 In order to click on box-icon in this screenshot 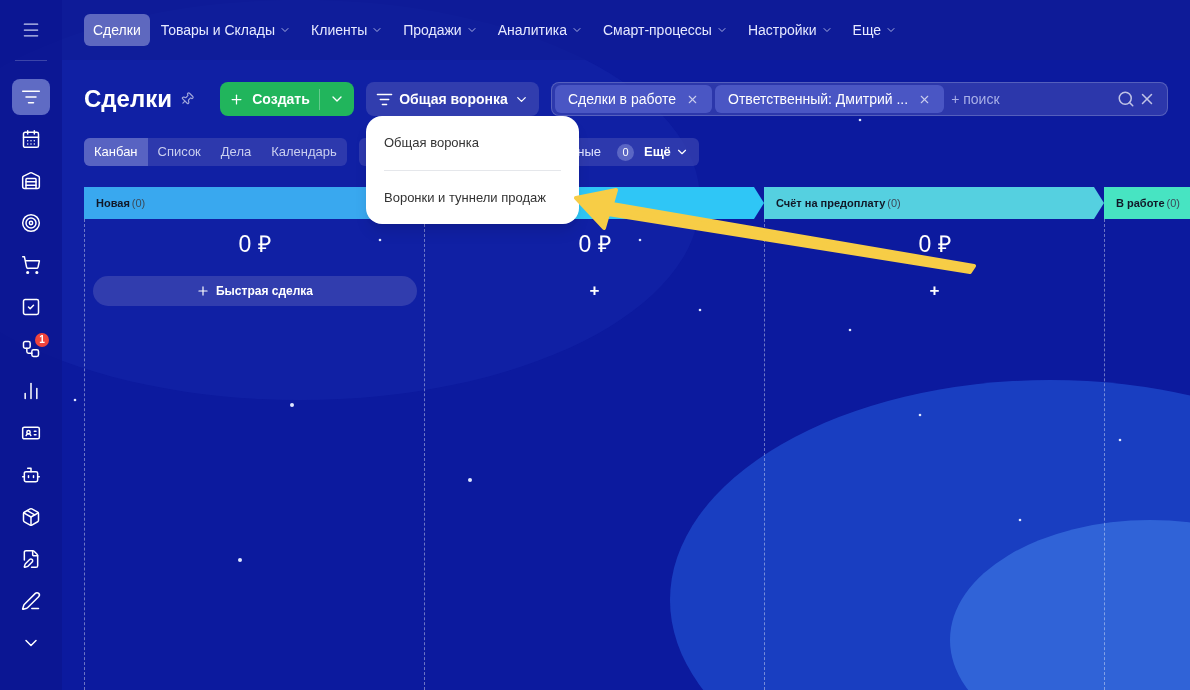, I will do `click(31, 517)`.